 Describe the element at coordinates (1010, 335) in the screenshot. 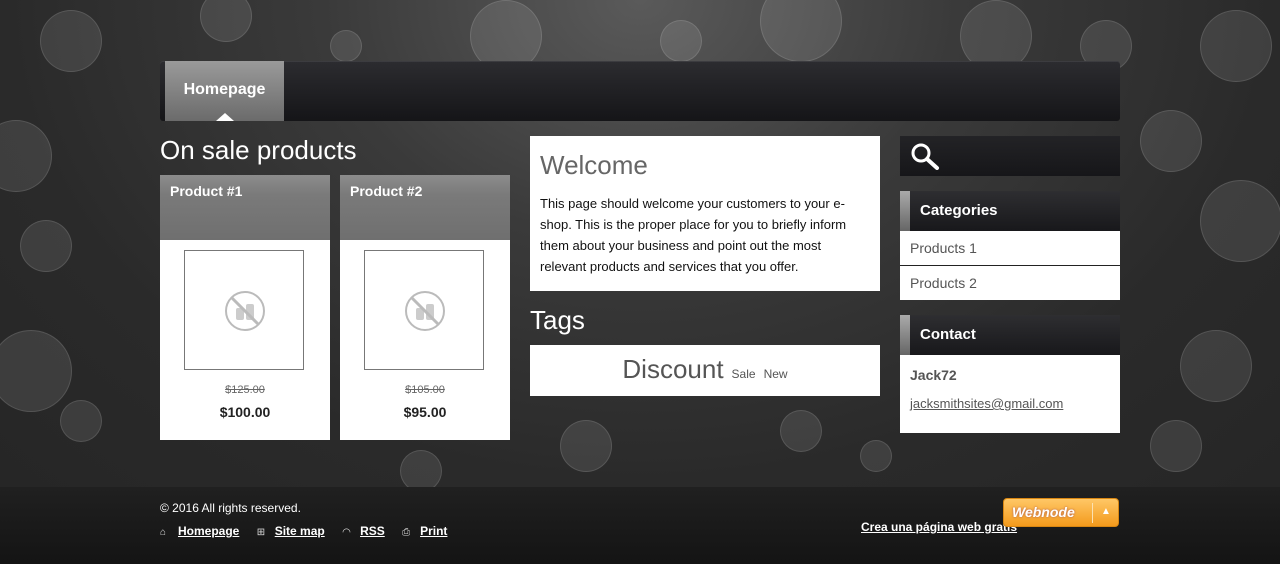

I see `contact-heading: Contact` at that location.